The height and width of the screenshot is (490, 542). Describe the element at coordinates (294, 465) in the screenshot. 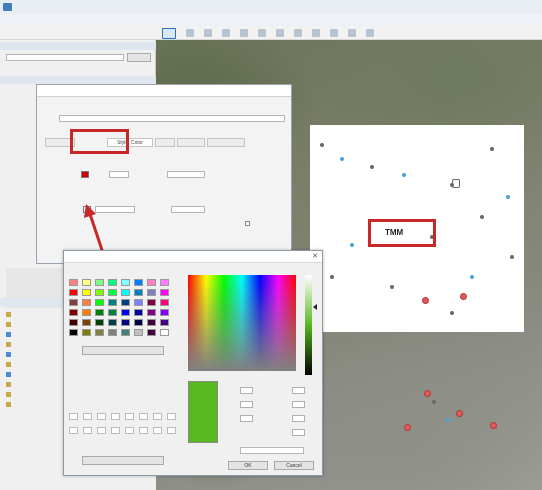

I see `cancel-button: Cancel` at that location.